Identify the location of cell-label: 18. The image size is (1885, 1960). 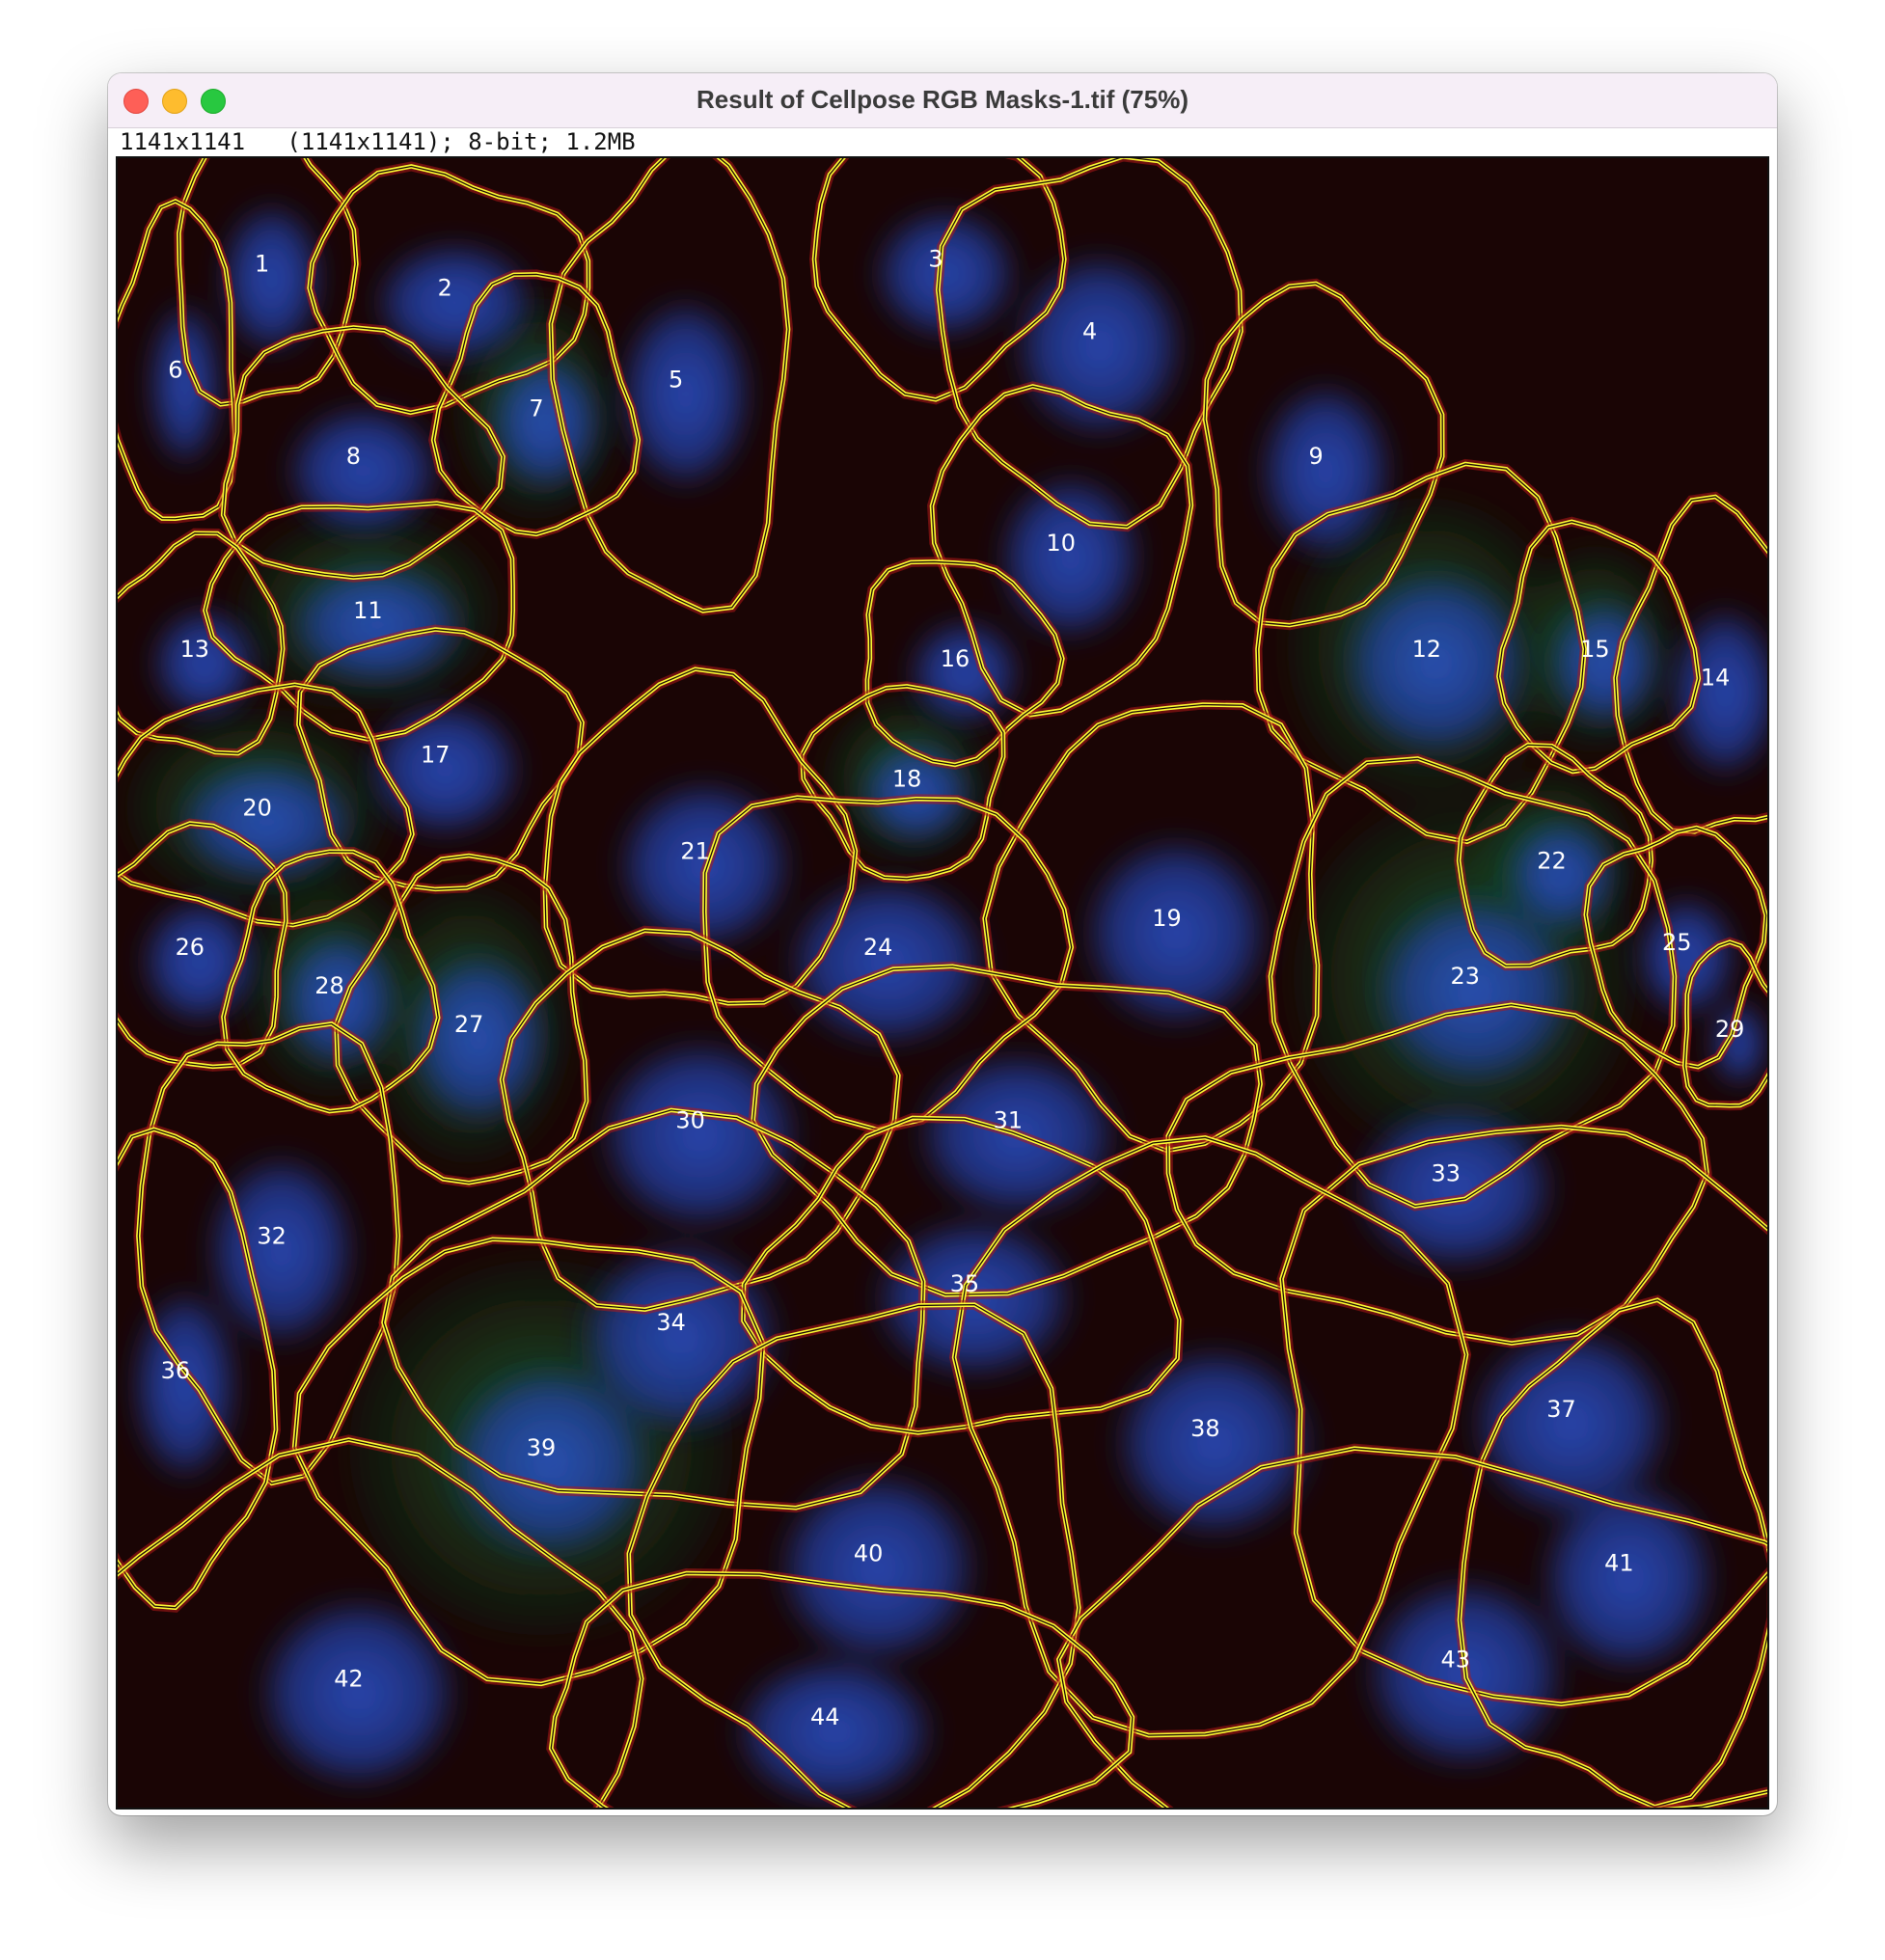
(906, 778).